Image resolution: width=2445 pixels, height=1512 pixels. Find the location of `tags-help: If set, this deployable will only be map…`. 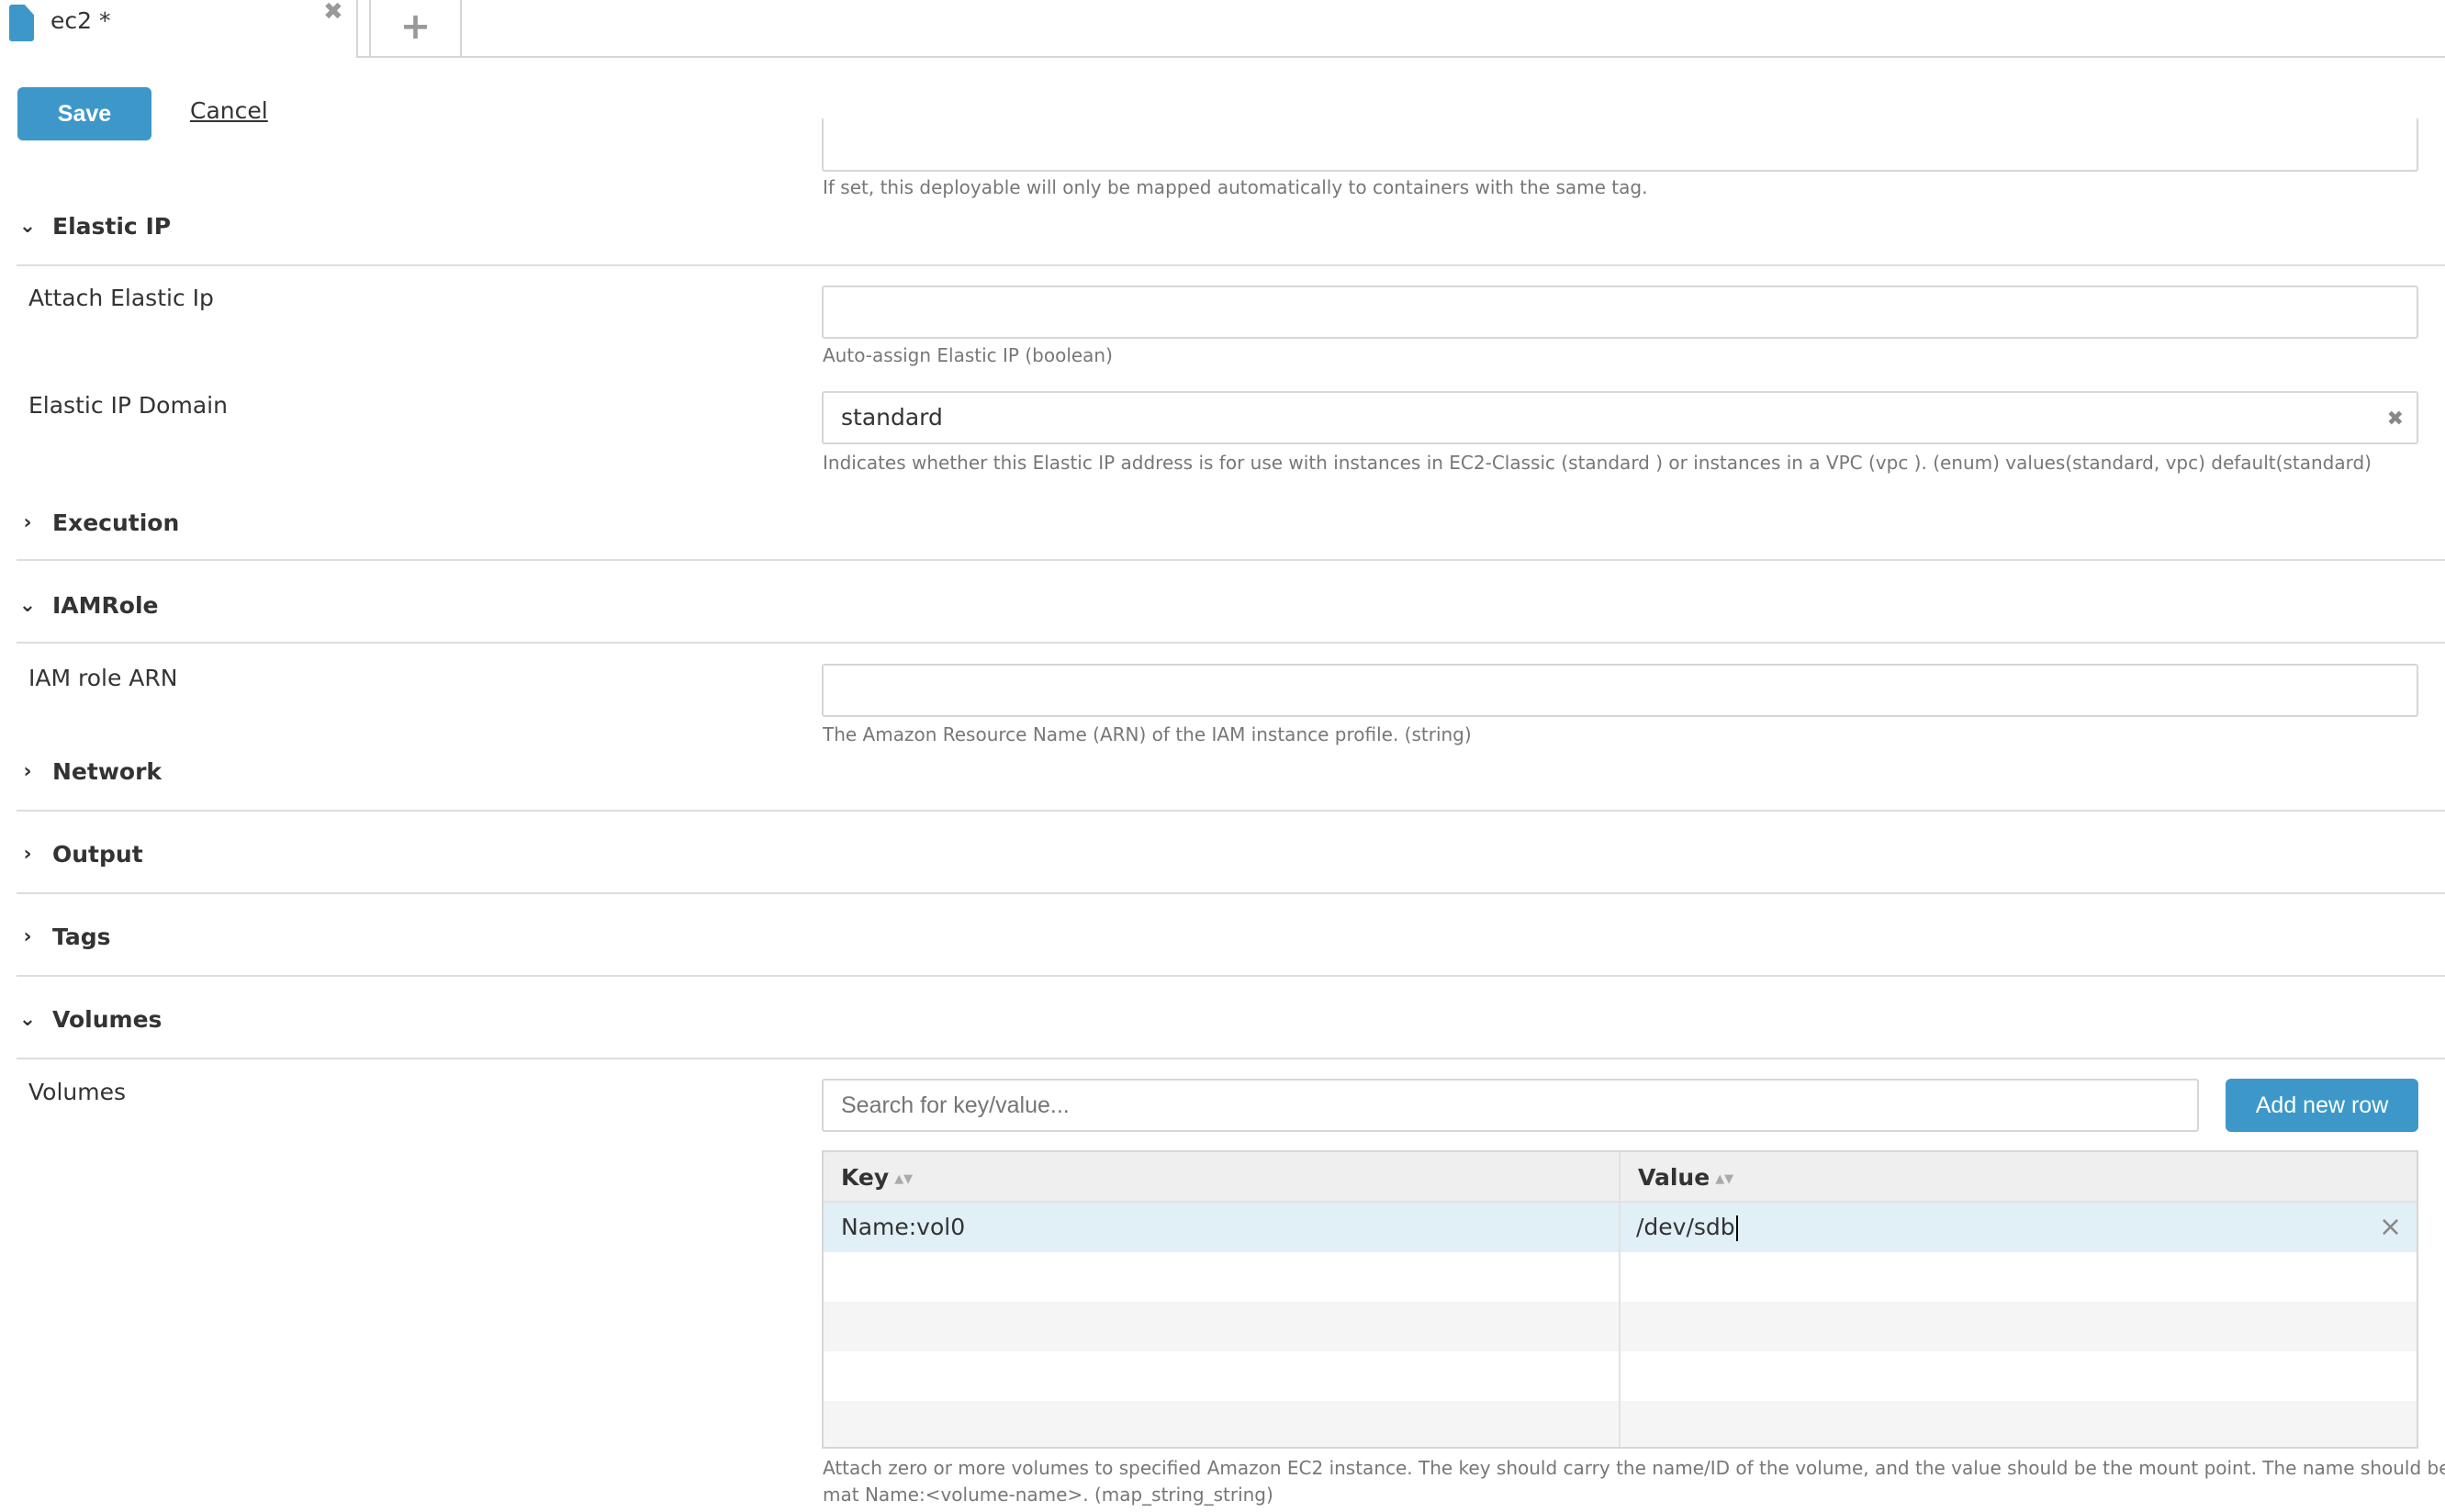

tags-help: If set, this deployable will only be map… is located at coordinates (1235, 187).